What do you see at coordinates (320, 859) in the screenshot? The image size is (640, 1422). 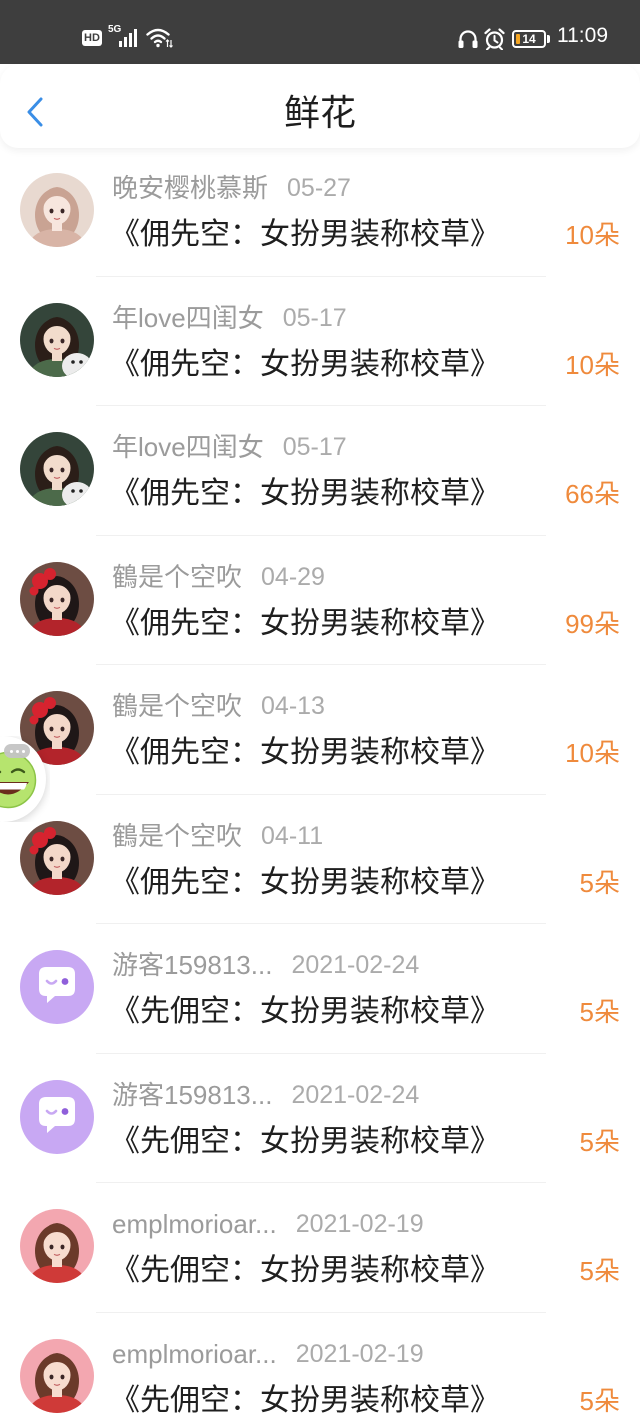 I see `gift-record-row: 鶴是个空吹 04-11 《佣先空：女扮男装称校草》 5朵` at bounding box center [320, 859].